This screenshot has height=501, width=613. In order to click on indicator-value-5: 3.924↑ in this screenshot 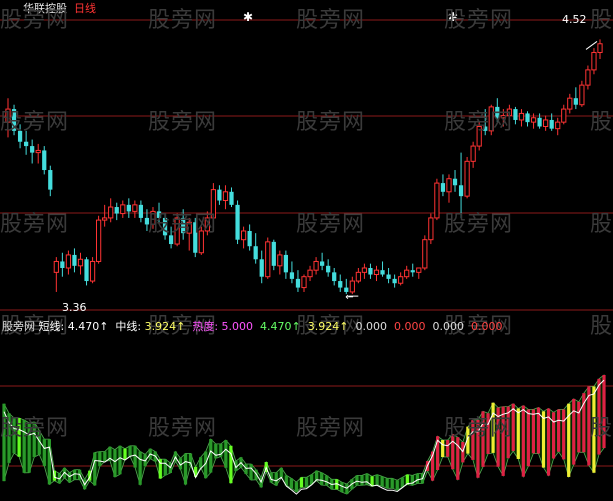, I will do `click(328, 326)`.